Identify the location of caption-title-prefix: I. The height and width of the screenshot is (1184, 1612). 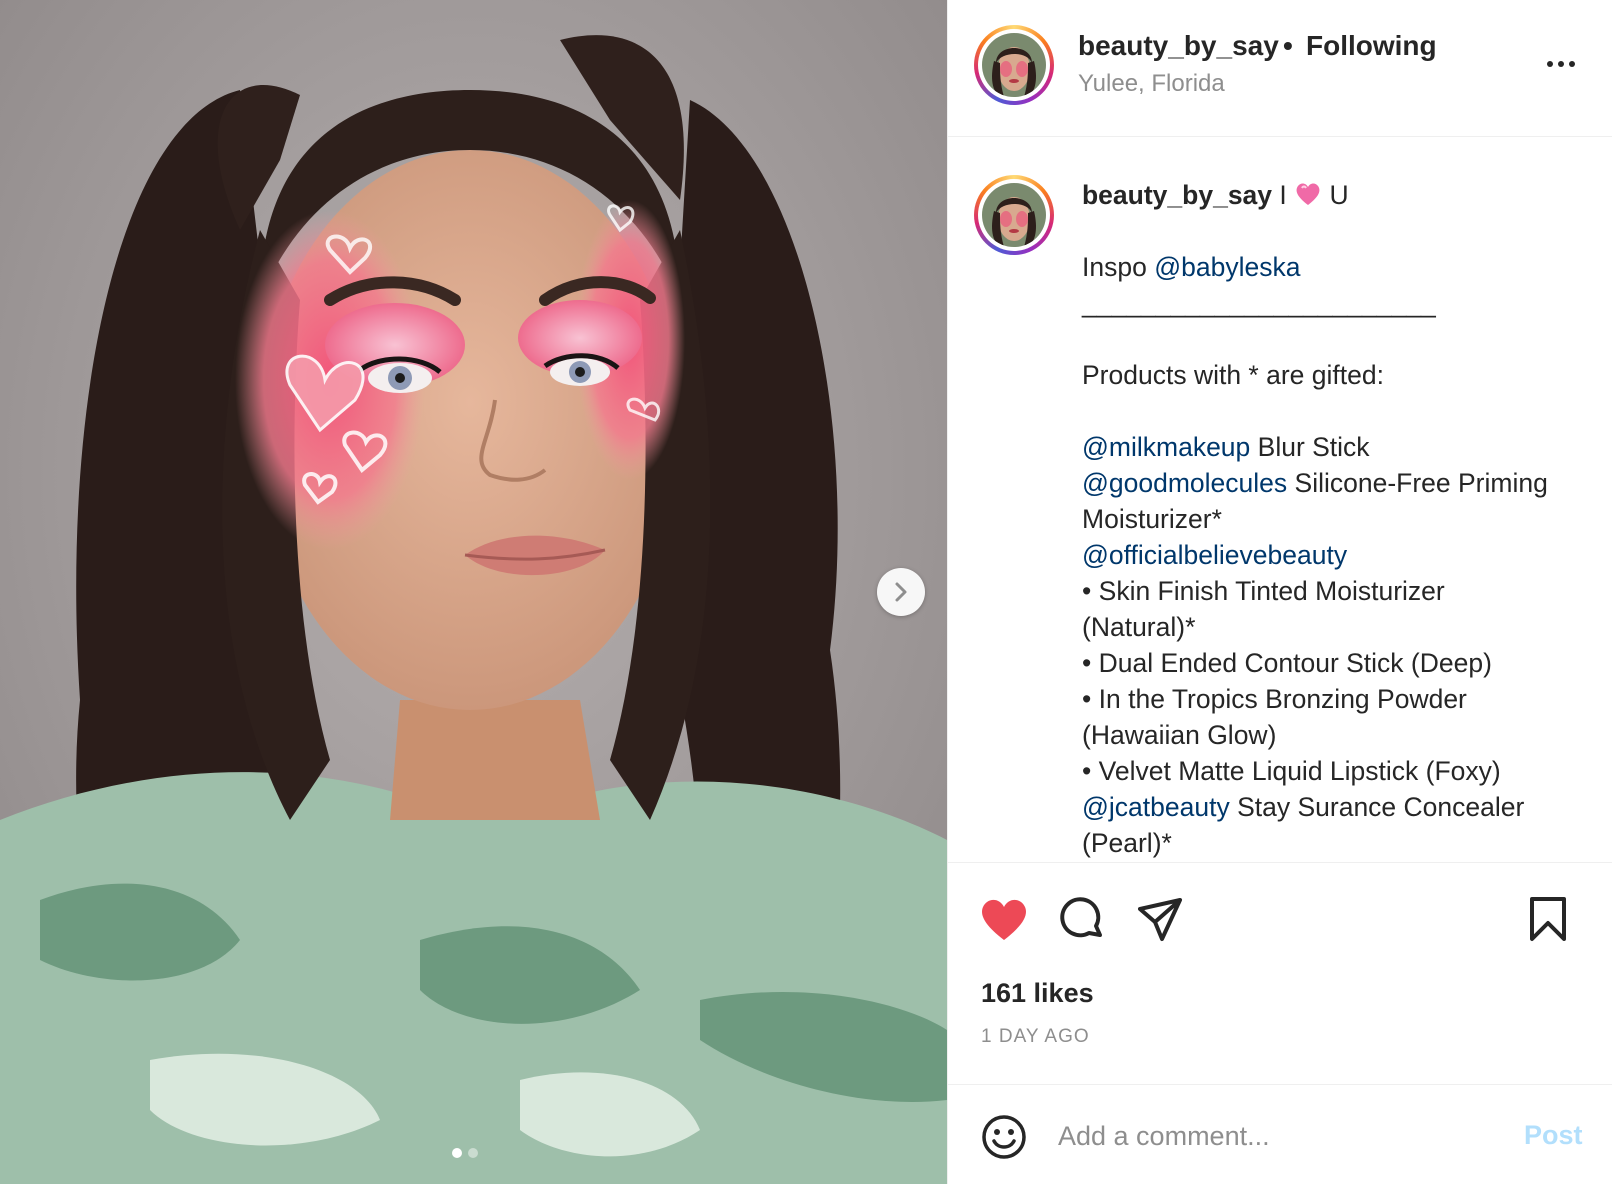
(1283, 195).